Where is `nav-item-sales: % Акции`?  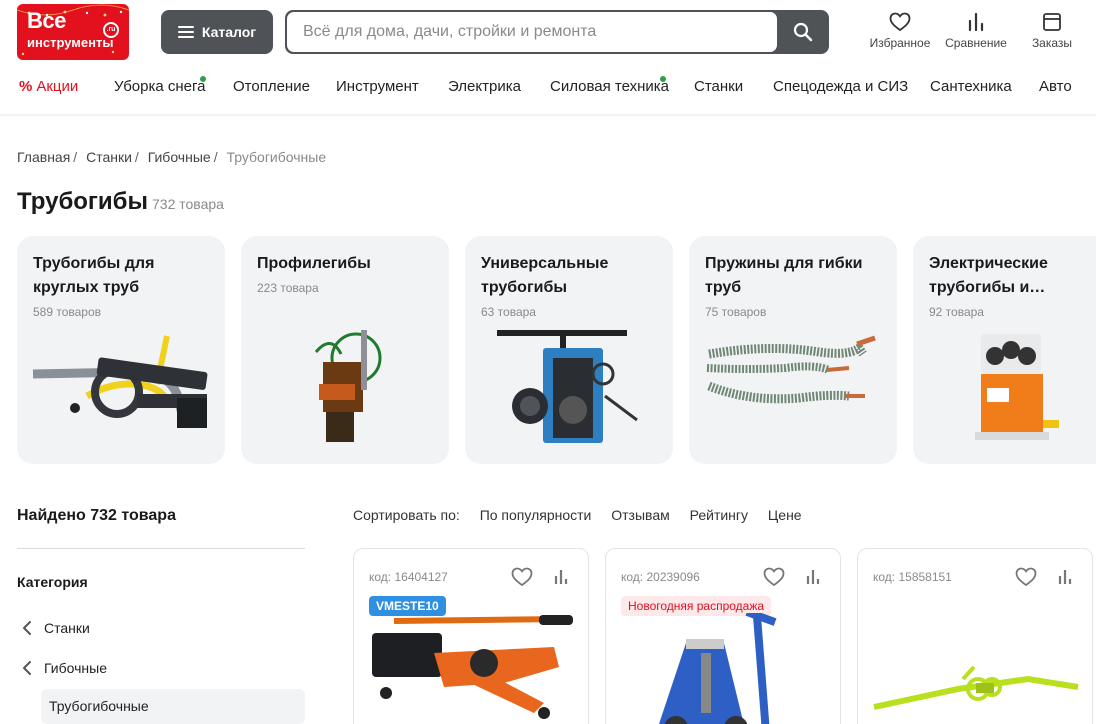
nav-item-sales: % Акции is located at coordinates (48, 86).